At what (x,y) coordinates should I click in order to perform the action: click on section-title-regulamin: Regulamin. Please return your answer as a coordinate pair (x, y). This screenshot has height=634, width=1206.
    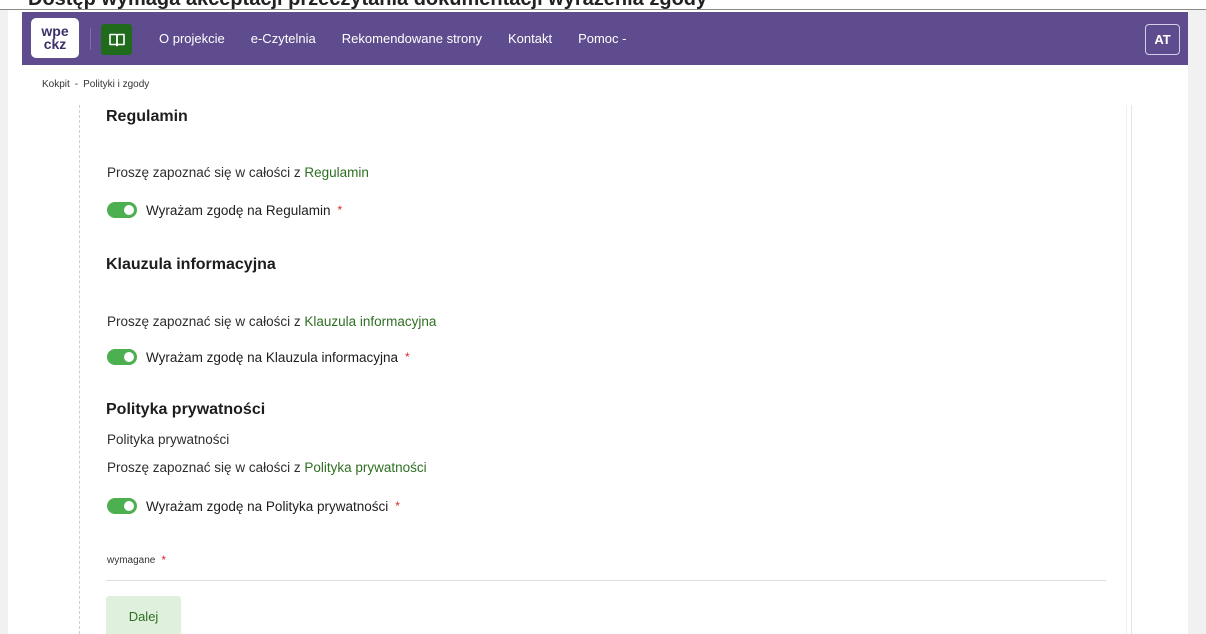
    Looking at the image, I should click on (147, 116).